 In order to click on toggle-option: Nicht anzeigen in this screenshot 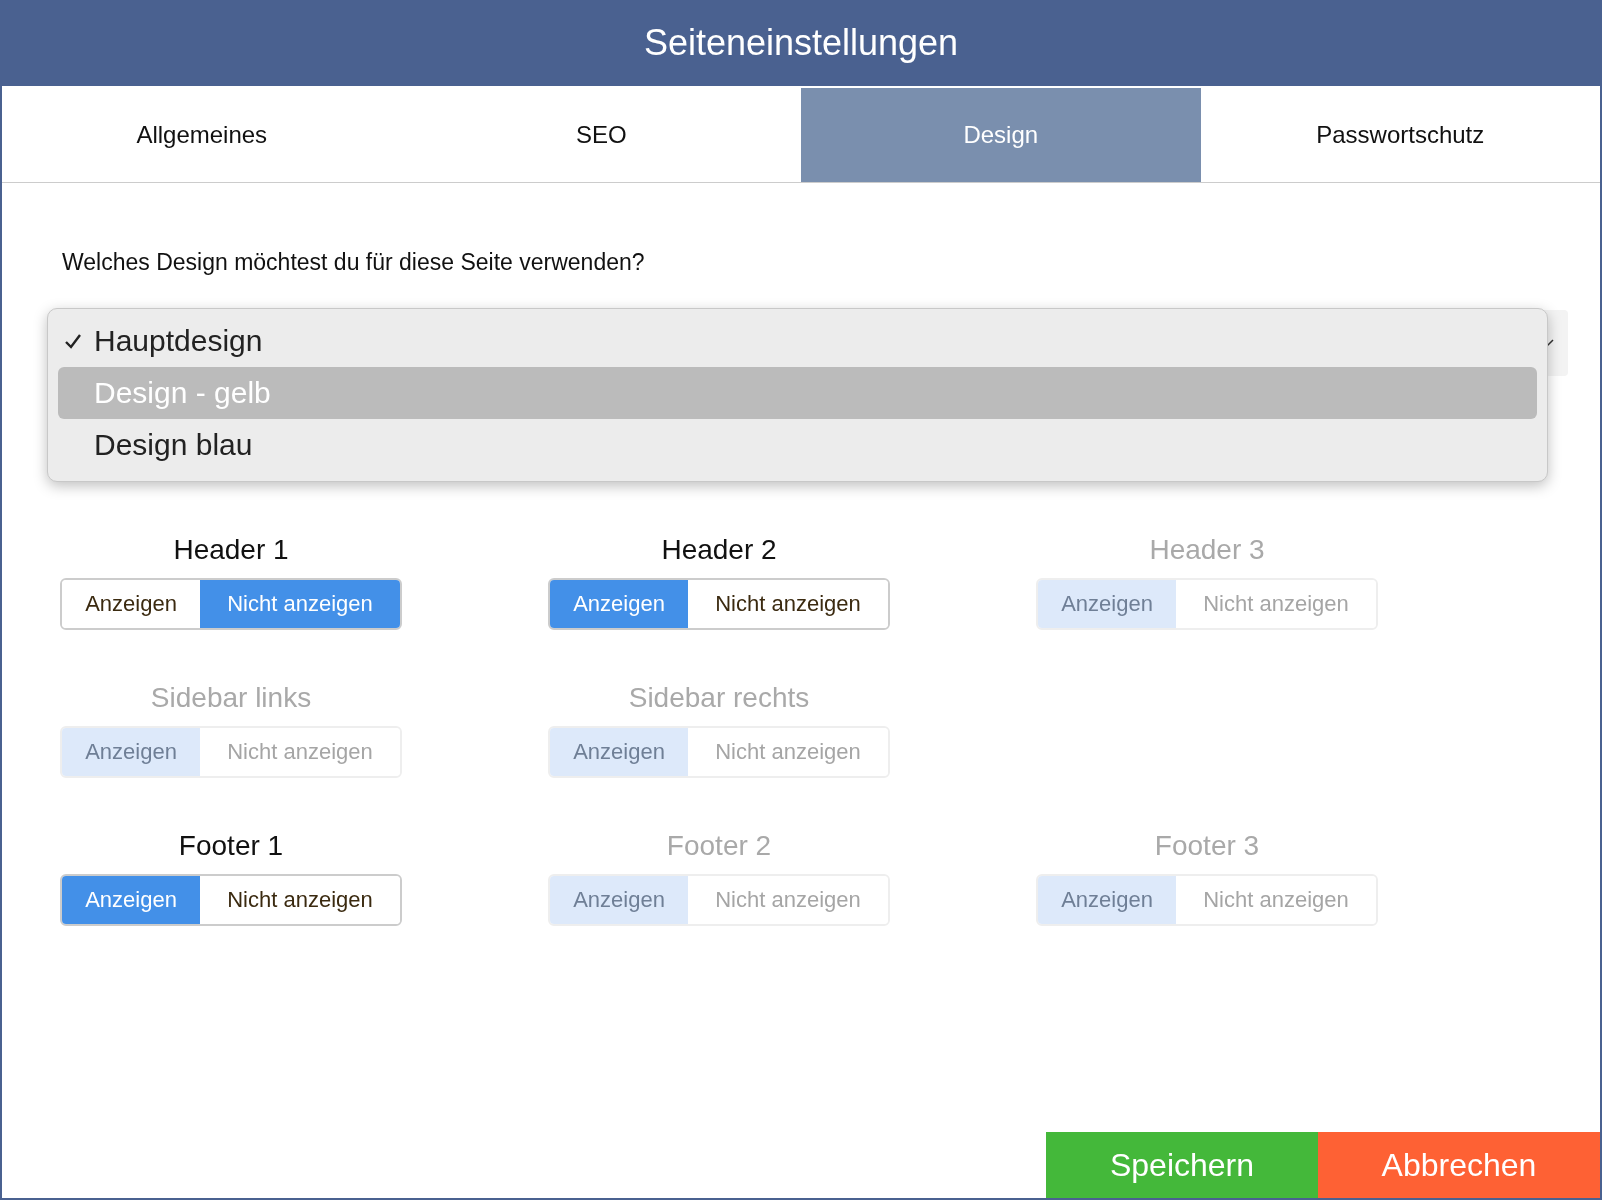, I will do `click(300, 604)`.